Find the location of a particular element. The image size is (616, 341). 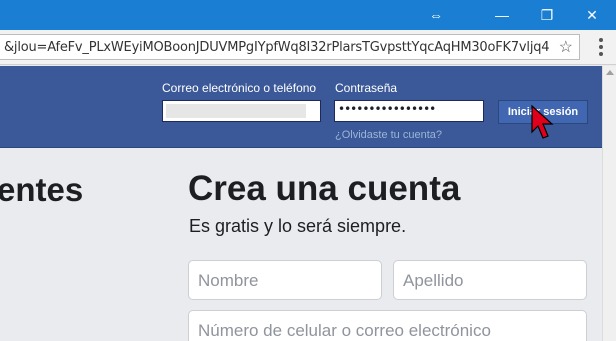

bookmark-star-icon: ☆ is located at coordinates (566, 47).